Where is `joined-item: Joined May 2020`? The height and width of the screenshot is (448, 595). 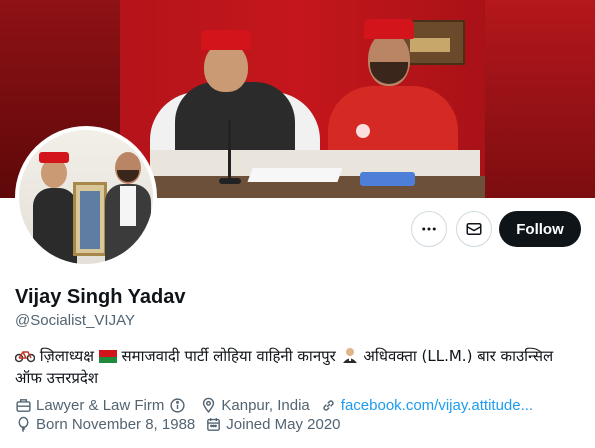
joined-item: Joined May 2020 is located at coordinates (273, 424).